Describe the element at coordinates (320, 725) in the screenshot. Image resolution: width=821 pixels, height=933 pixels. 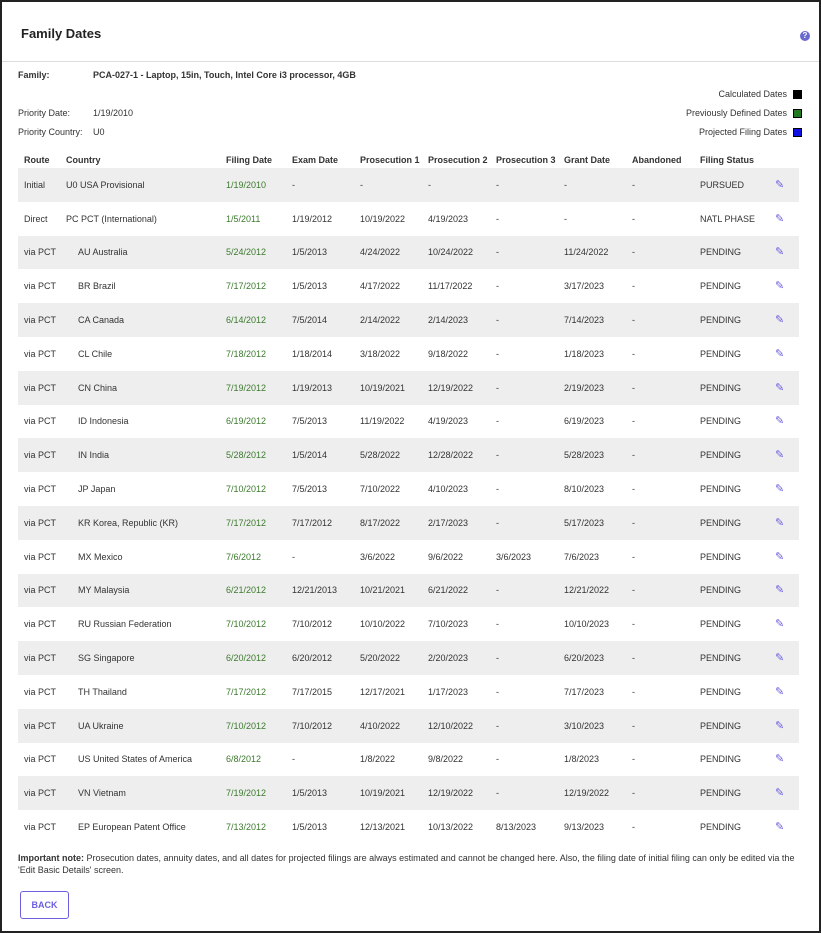
I see `cell-exam: 7/10/2012` at that location.